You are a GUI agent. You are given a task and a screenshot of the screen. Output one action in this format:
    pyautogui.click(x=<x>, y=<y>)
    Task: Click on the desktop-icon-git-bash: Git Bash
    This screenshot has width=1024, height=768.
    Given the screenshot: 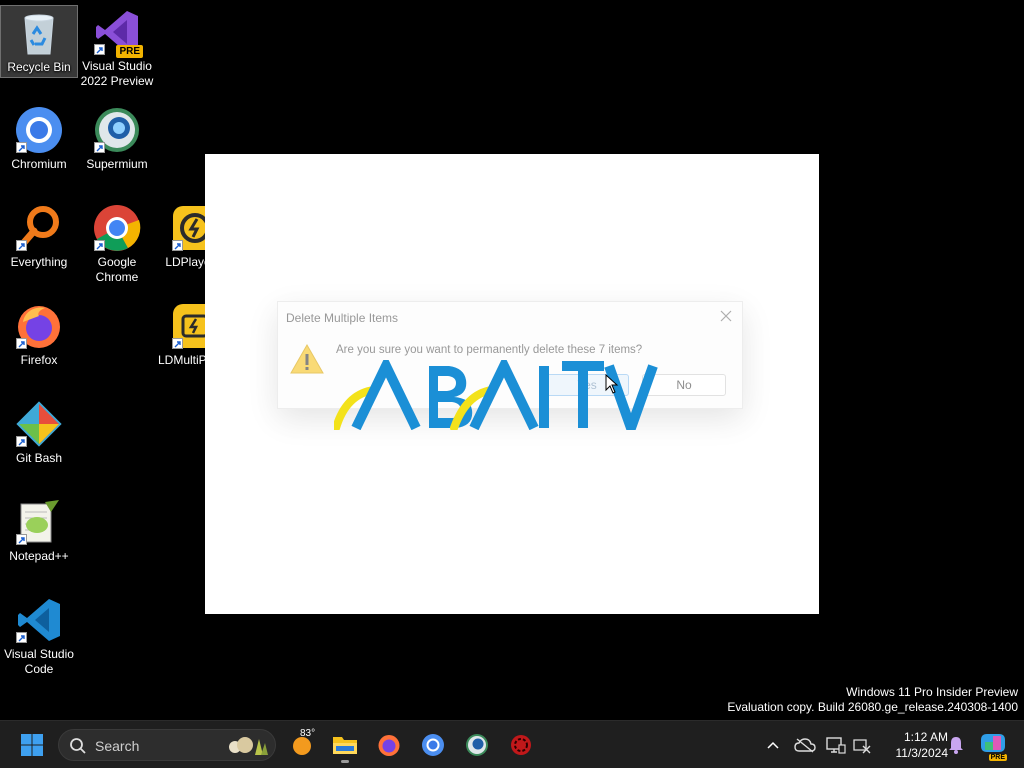 What is the action you would take?
    pyautogui.click(x=39, y=432)
    